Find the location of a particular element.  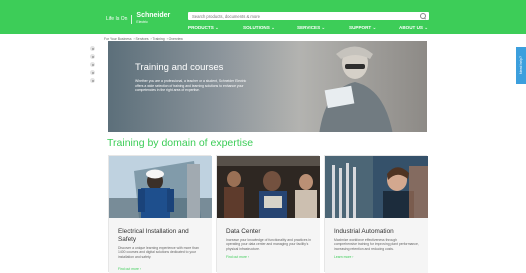

search-icon is located at coordinates (423, 16).